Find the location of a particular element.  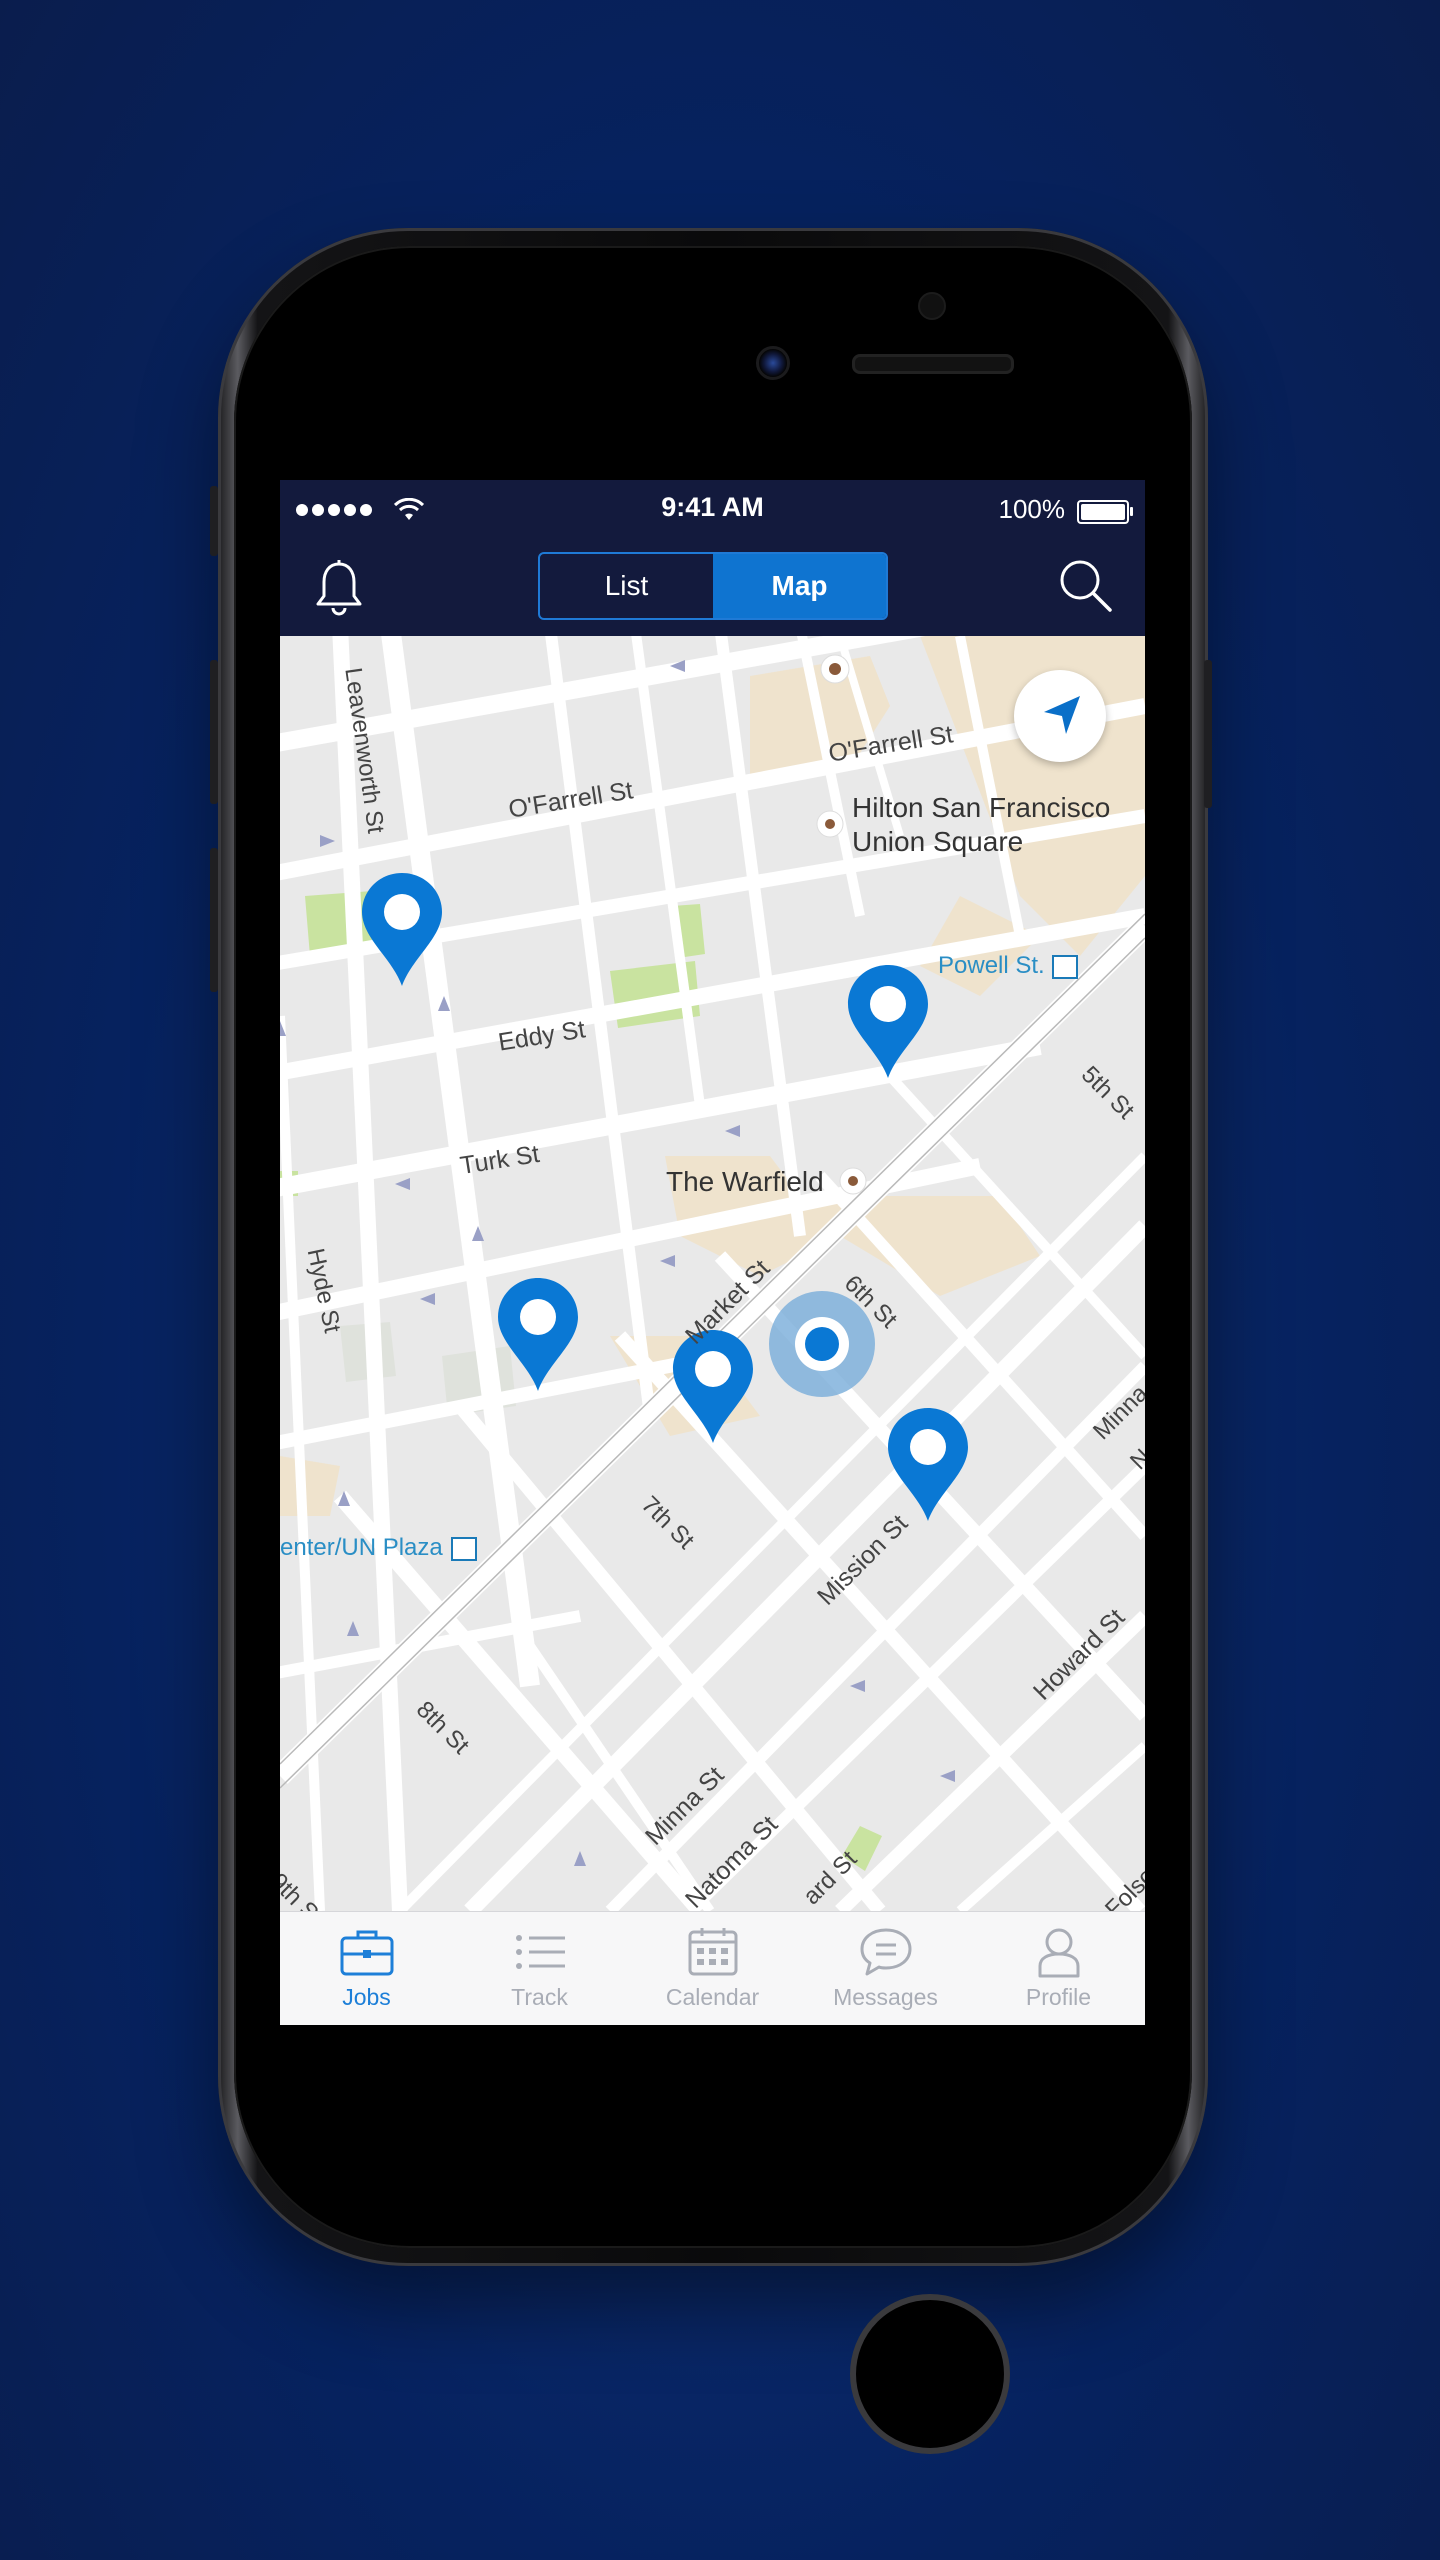

tab-label: Profile is located at coordinates (1058, 1997).